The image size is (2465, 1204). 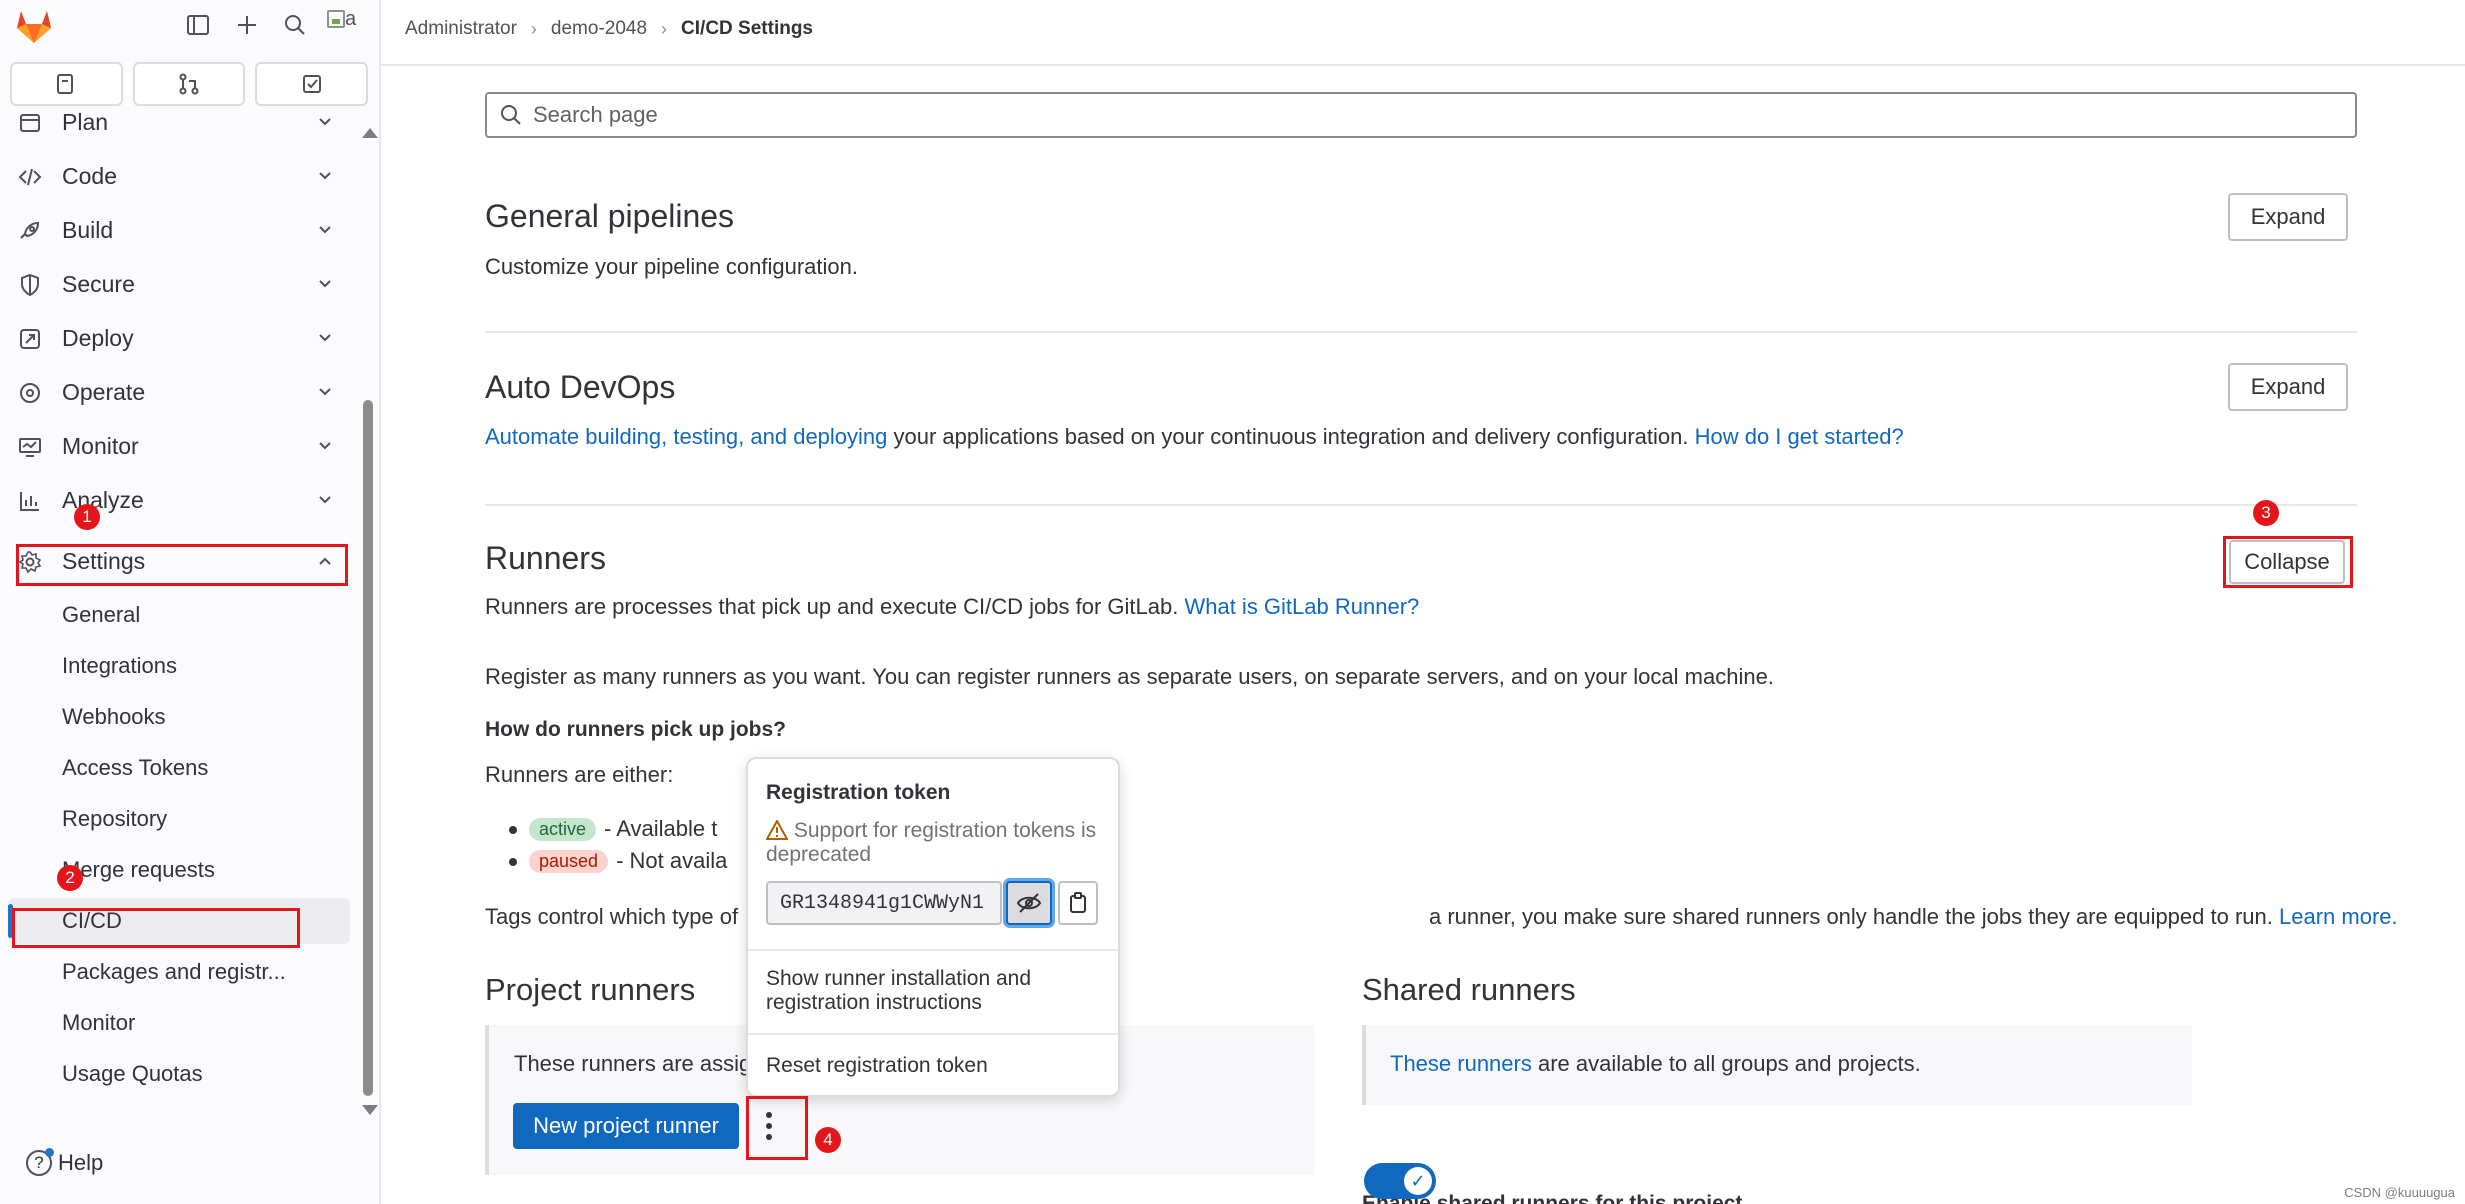 I want to click on avatar-alt-text: a, so click(x=351, y=19).